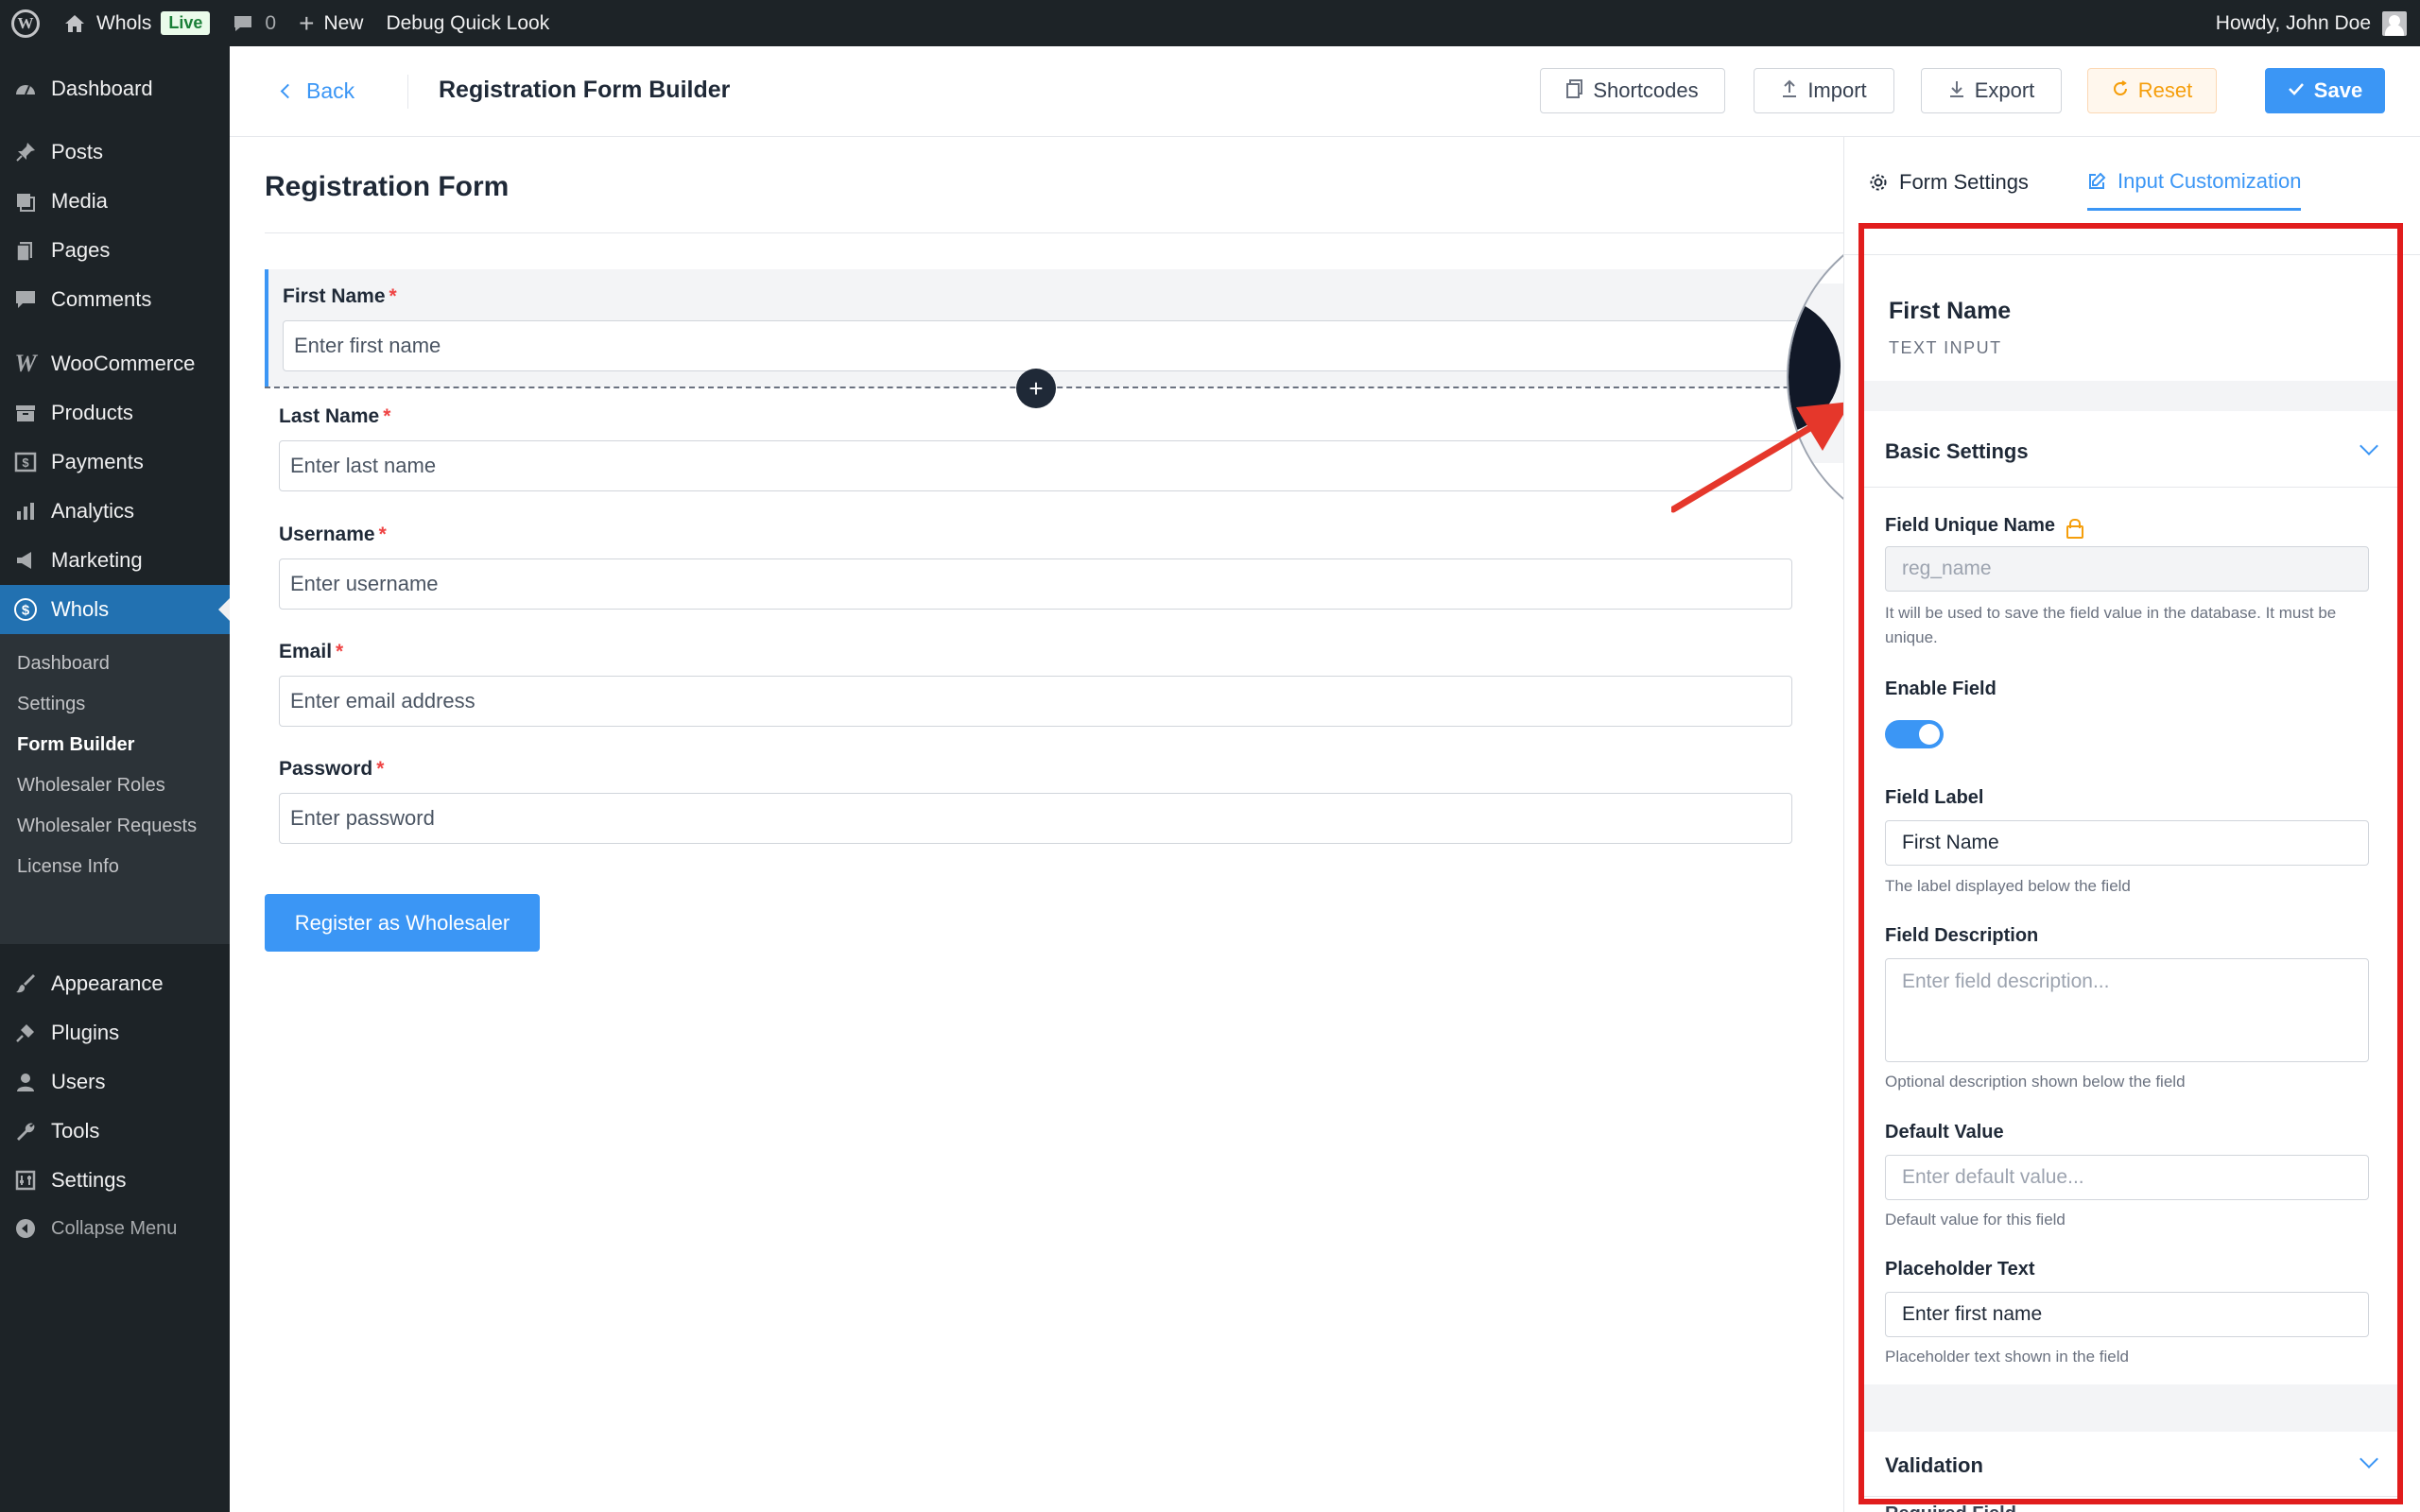  I want to click on comments-link: 0, so click(254, 23).